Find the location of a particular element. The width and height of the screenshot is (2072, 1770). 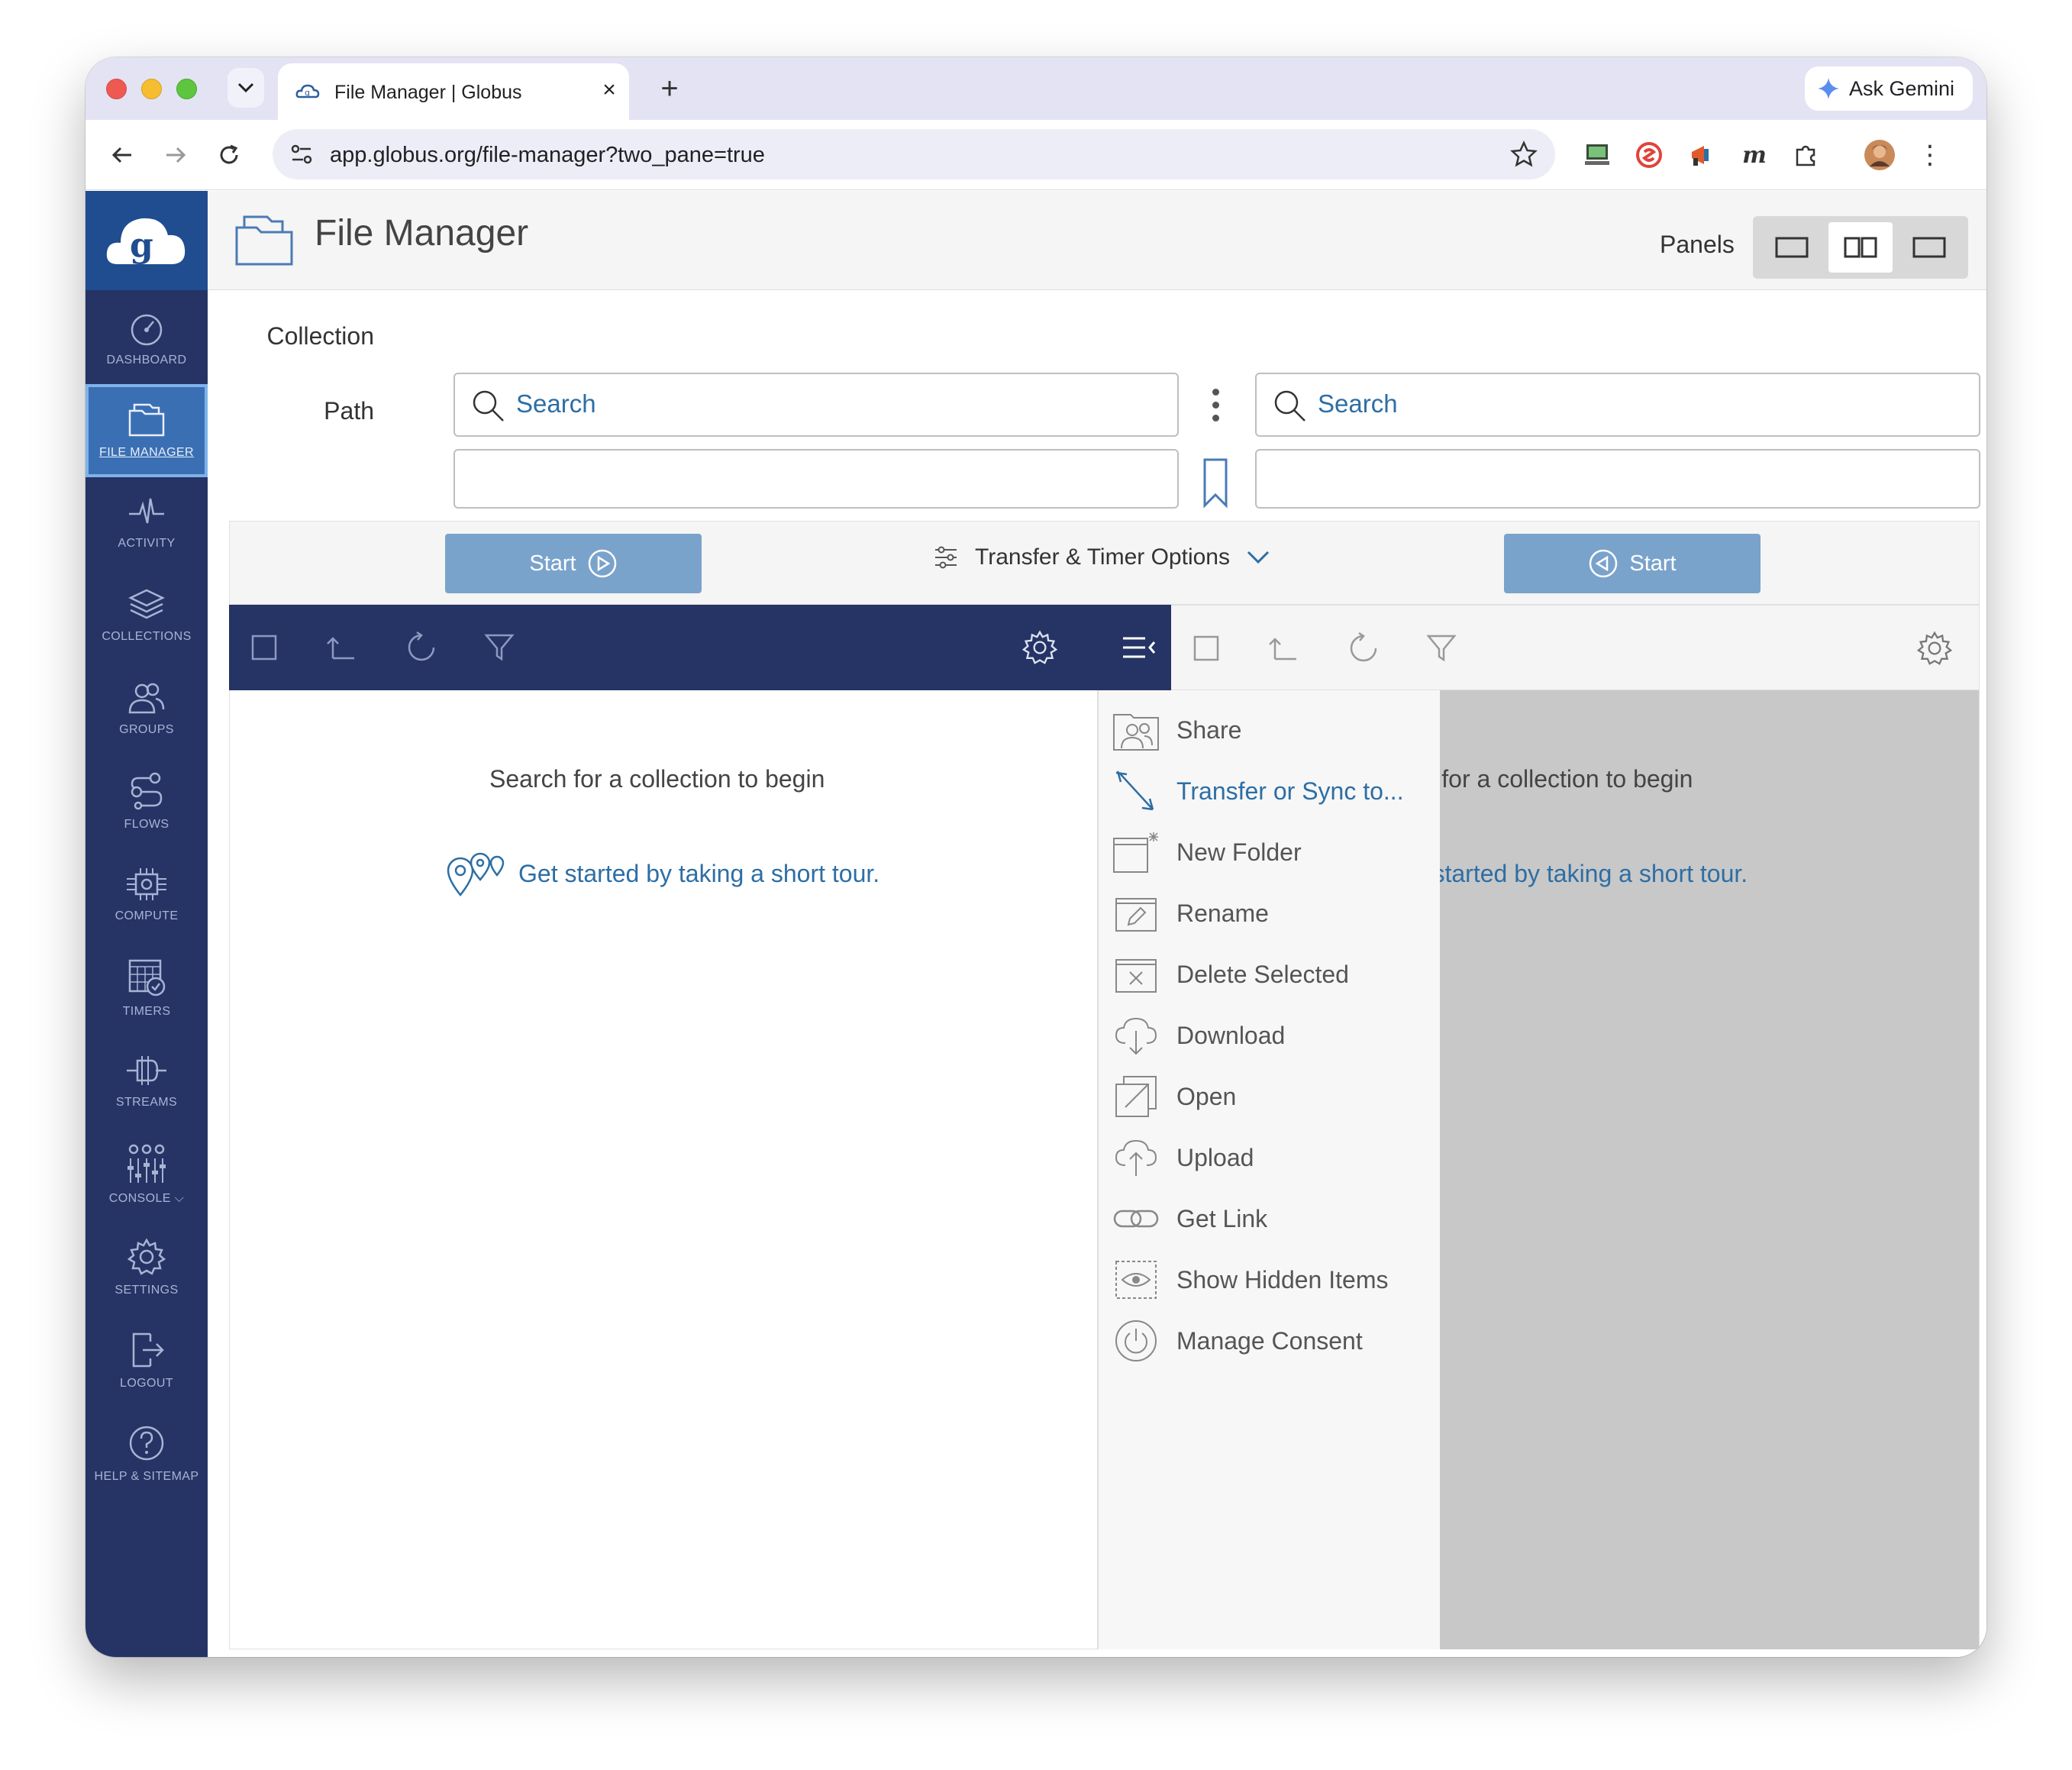

menu-item-show-hidden: Show Hidden Items is located at coordinates (1270, 1279).